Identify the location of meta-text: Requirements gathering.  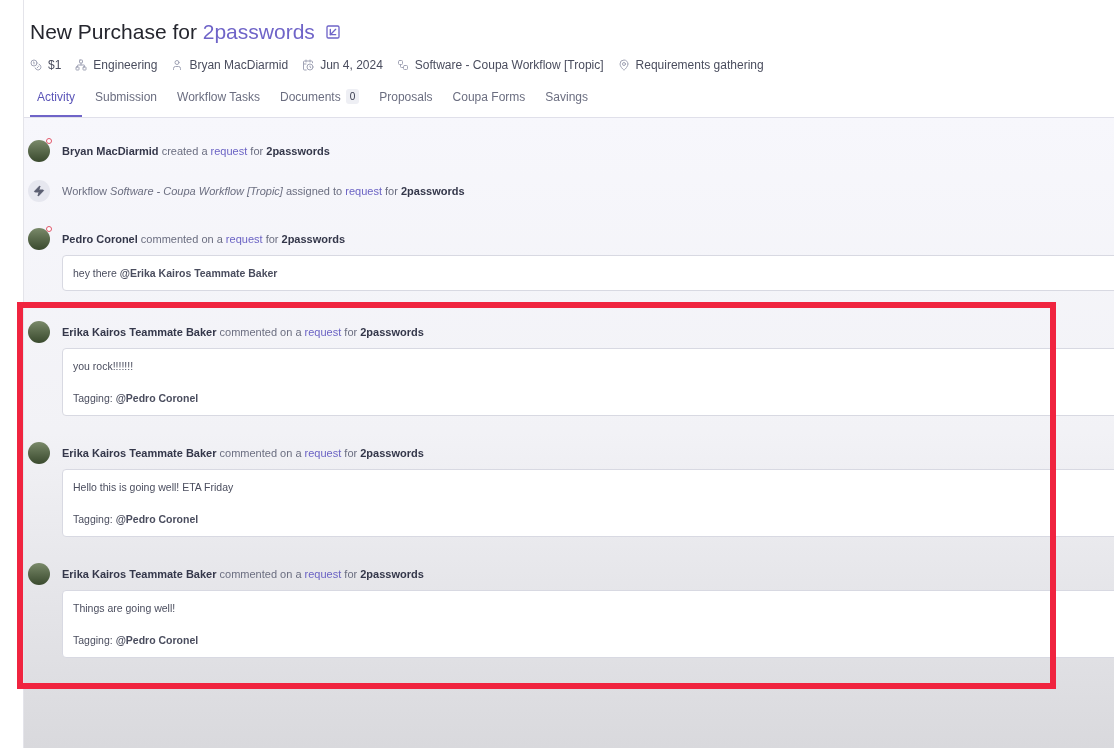
(699, 65).